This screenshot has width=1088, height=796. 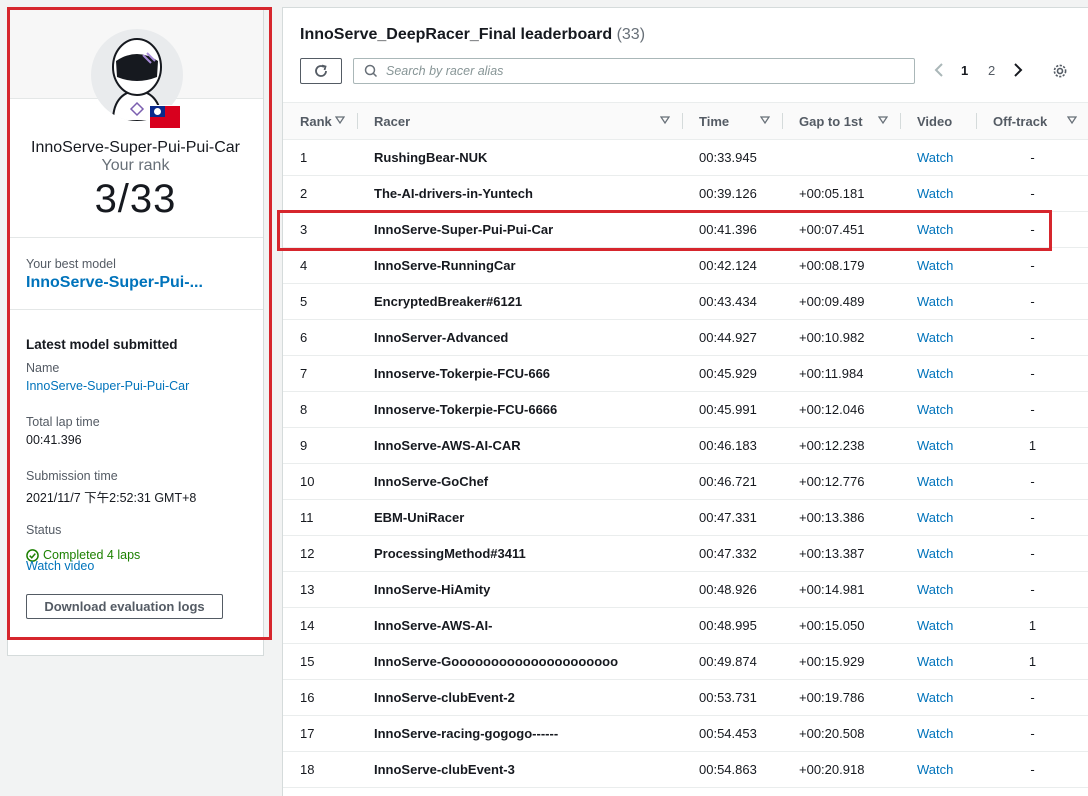 I want to click on col-header-gap: Gap to 1st, so click(x=841, y=121).